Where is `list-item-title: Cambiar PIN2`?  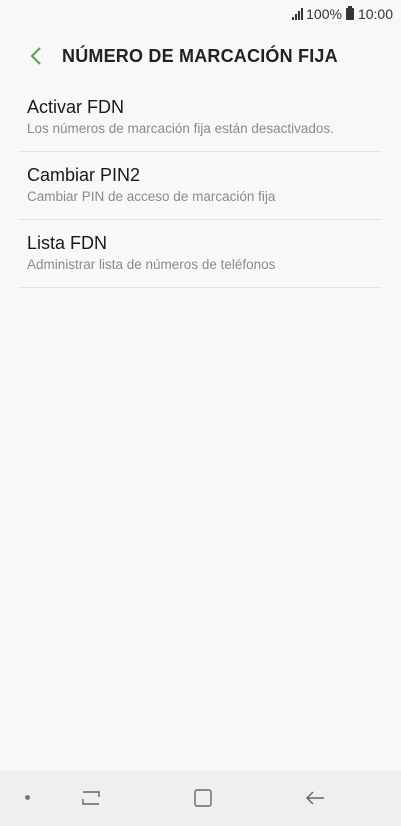 list-item-title: Cambiar PIN2 is located at coordinates (84, 175).